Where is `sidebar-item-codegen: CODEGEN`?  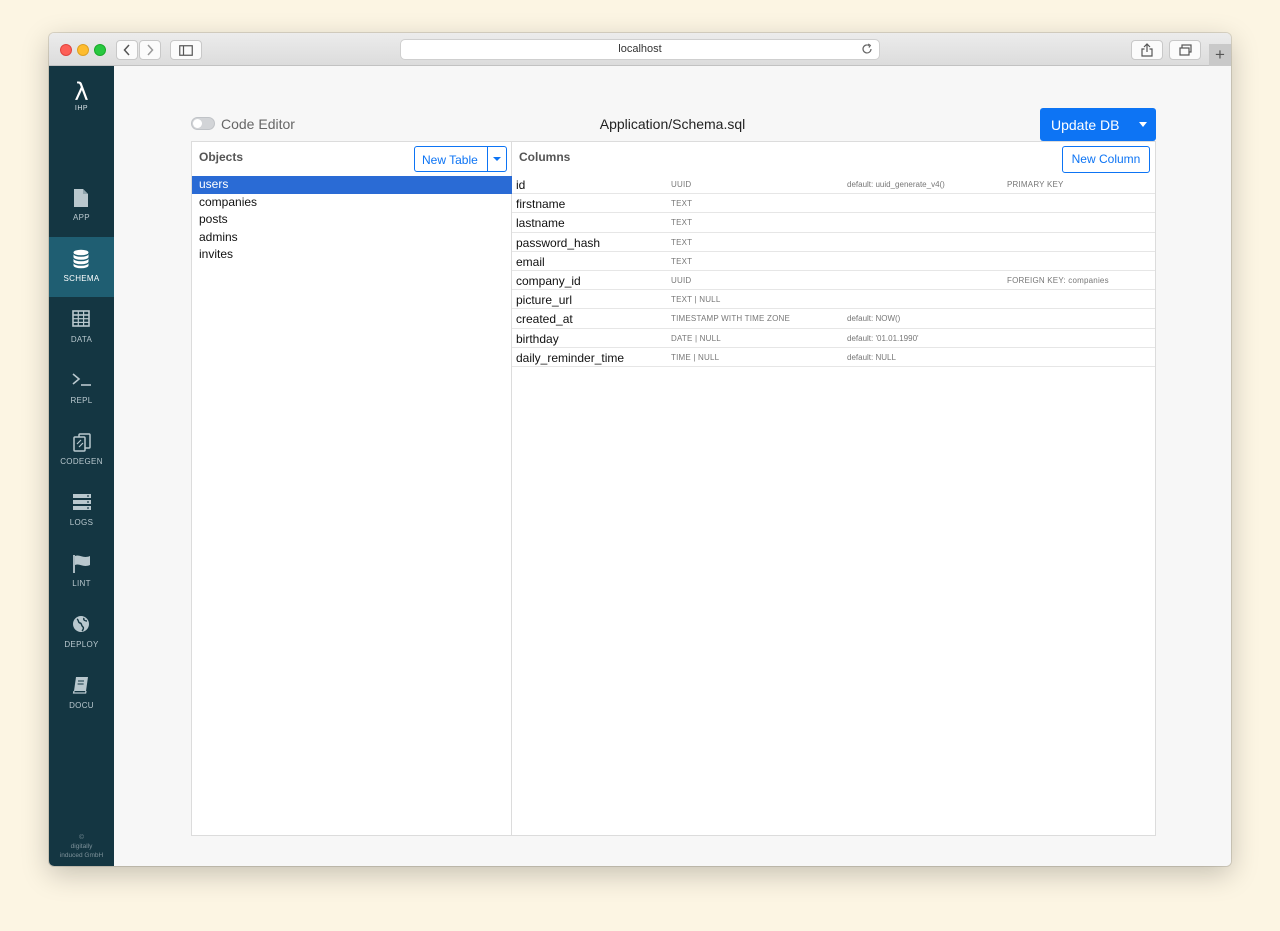 sidebar-item-codegen: CODEGEN is located at coordinates (81, 450).